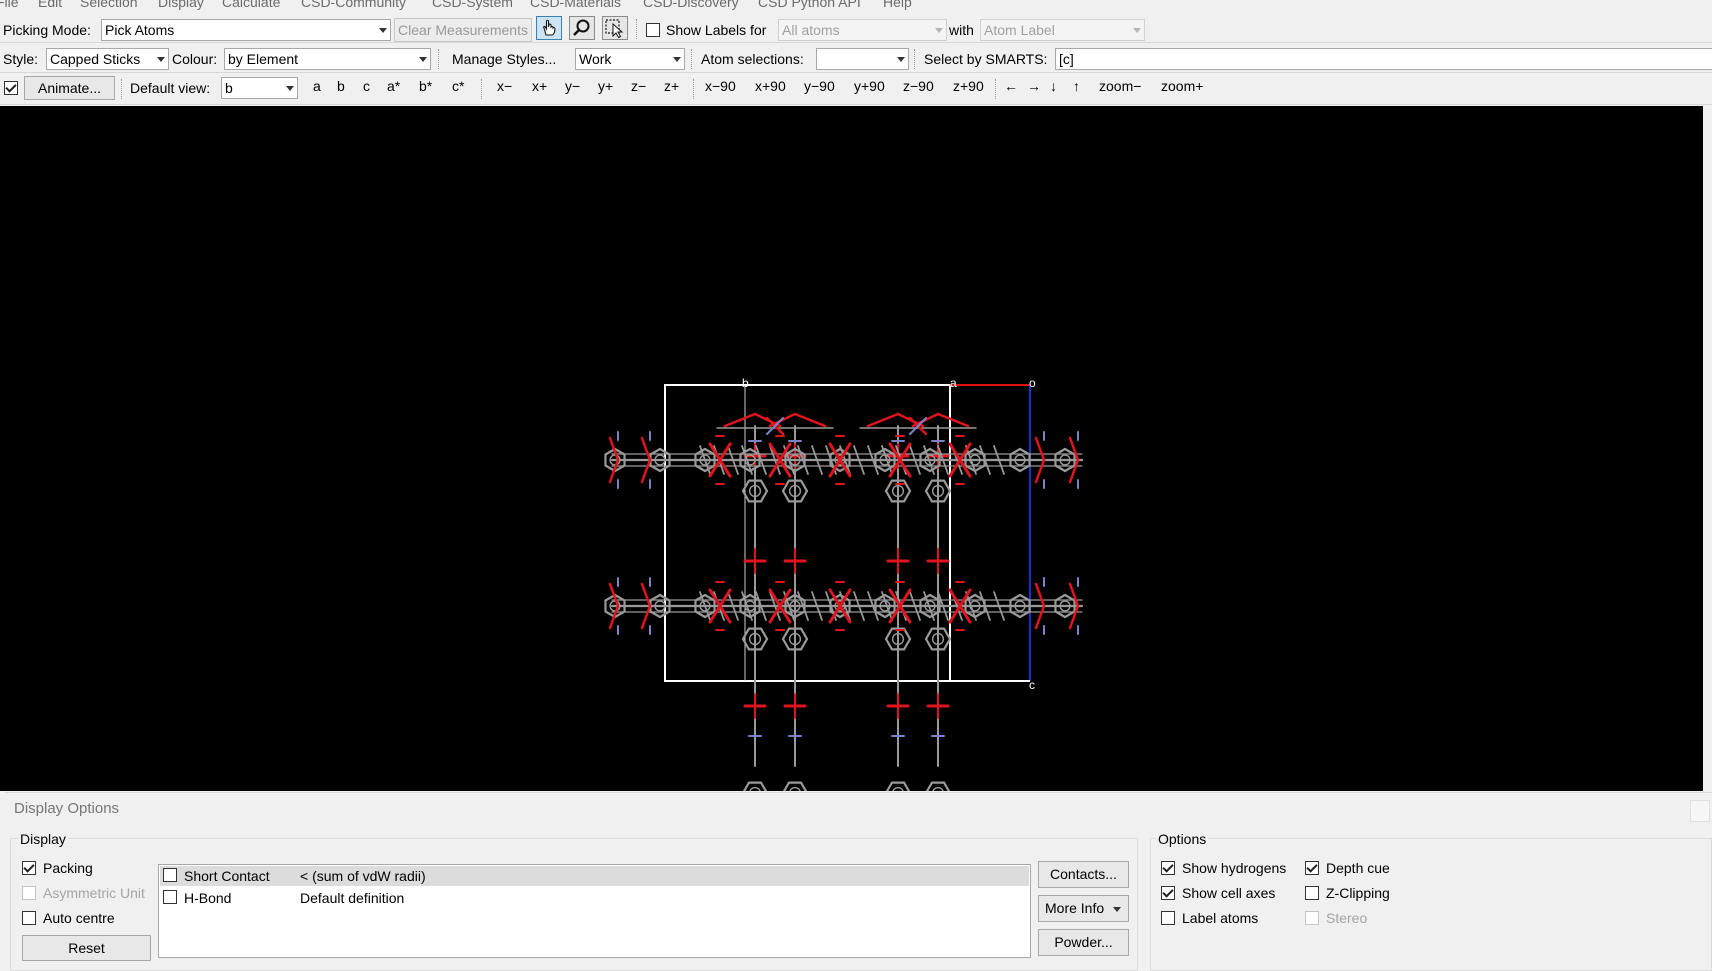  What do you see at coordinates (207, 898) in the screenshot?
I see `h-bond-name: H-Bond` at bounding box center [207, 898].